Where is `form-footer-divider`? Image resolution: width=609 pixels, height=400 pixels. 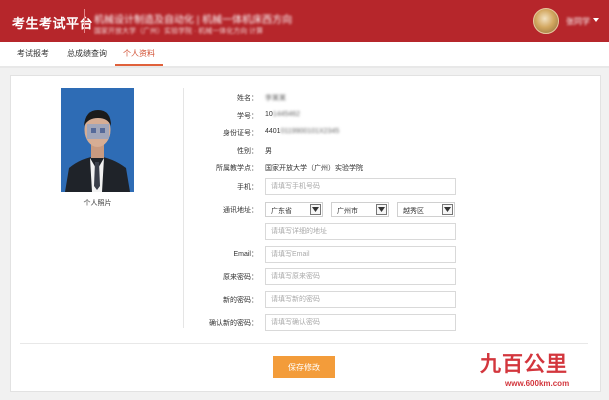
form-footer-divider is located at coordinates (304, 343).